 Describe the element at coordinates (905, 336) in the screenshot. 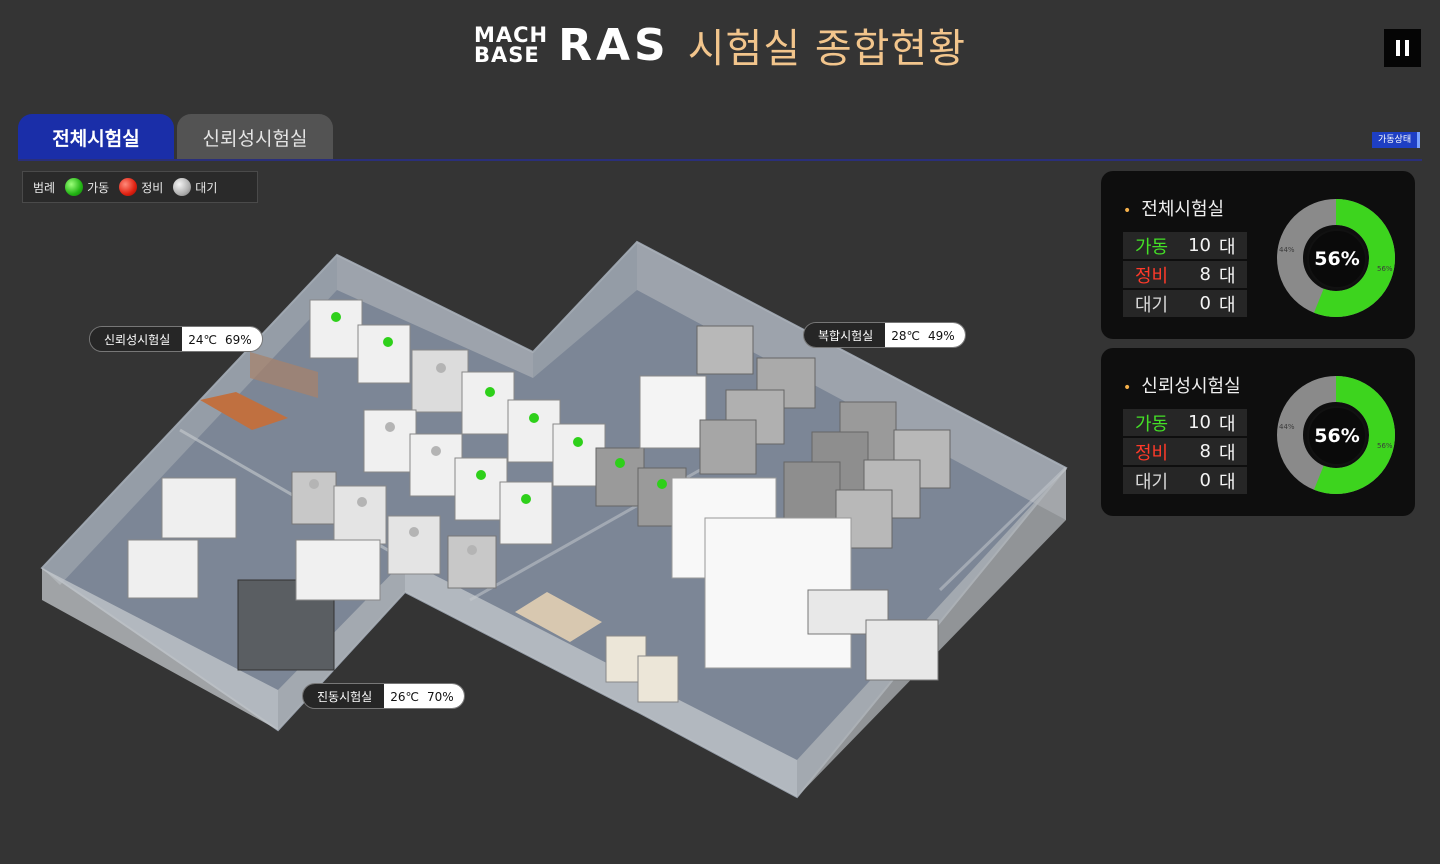

I see `room-temperature: 28℃` at that location.